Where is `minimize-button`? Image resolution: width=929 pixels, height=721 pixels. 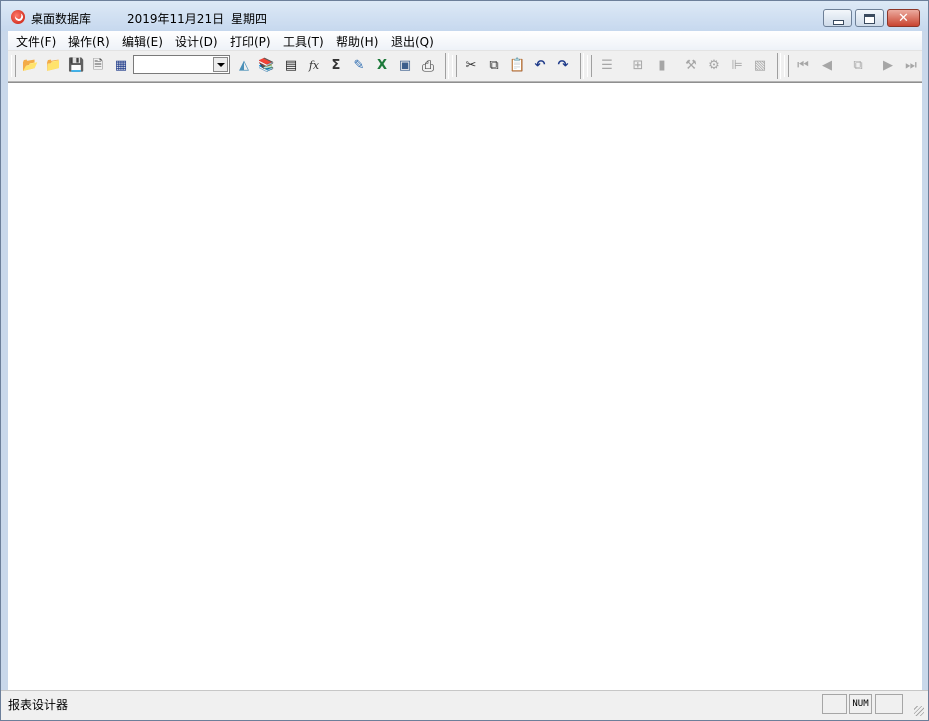 minimize-button is located at coordinates (837, 18).